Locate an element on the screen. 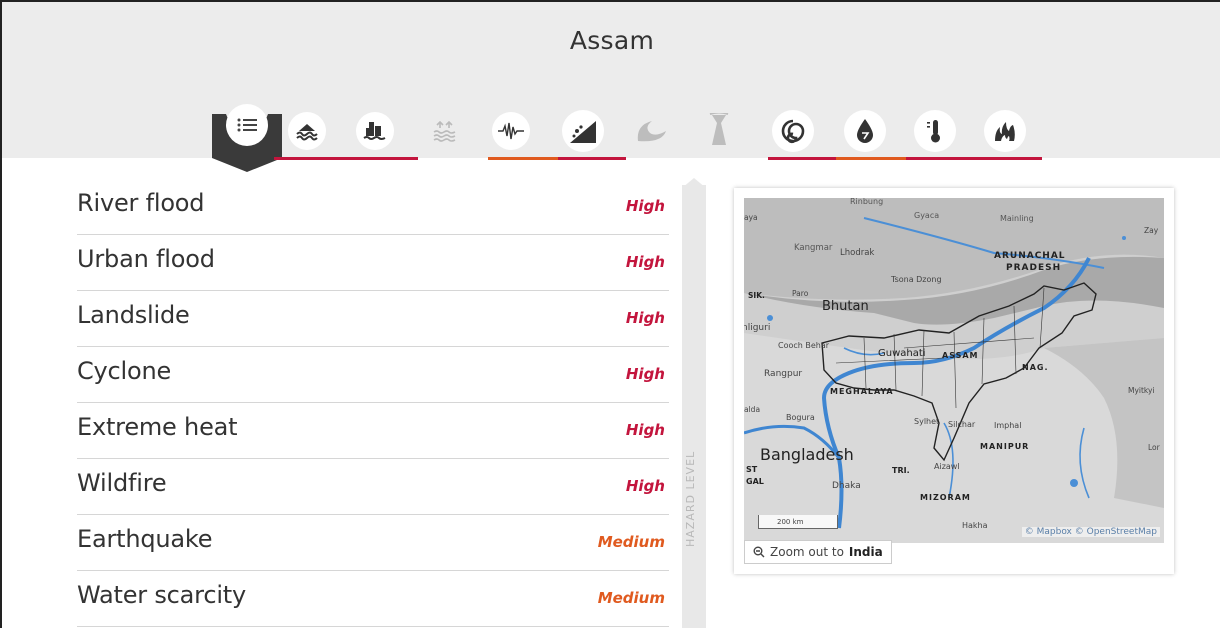 This screenshot has width=1220, height=628. hazard-name: Extreme heat is located at coordinates (157, 427).